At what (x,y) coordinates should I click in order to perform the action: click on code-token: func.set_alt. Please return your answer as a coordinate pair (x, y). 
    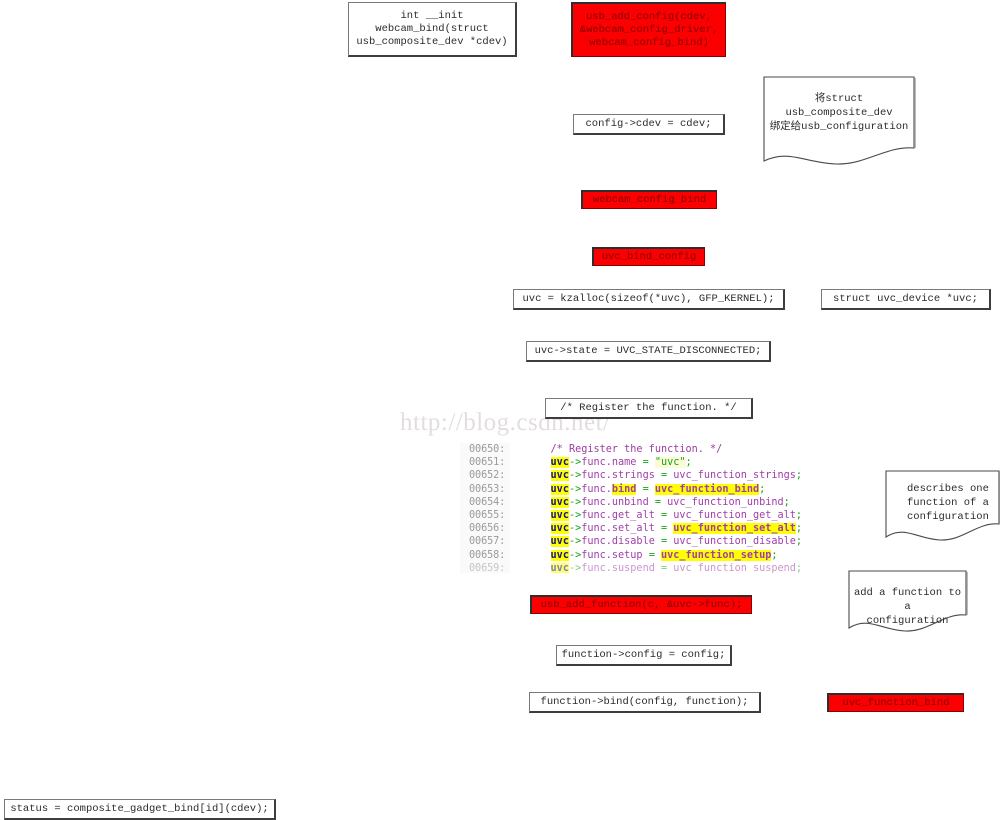
    Looking at the image, I should click on (618, 529).